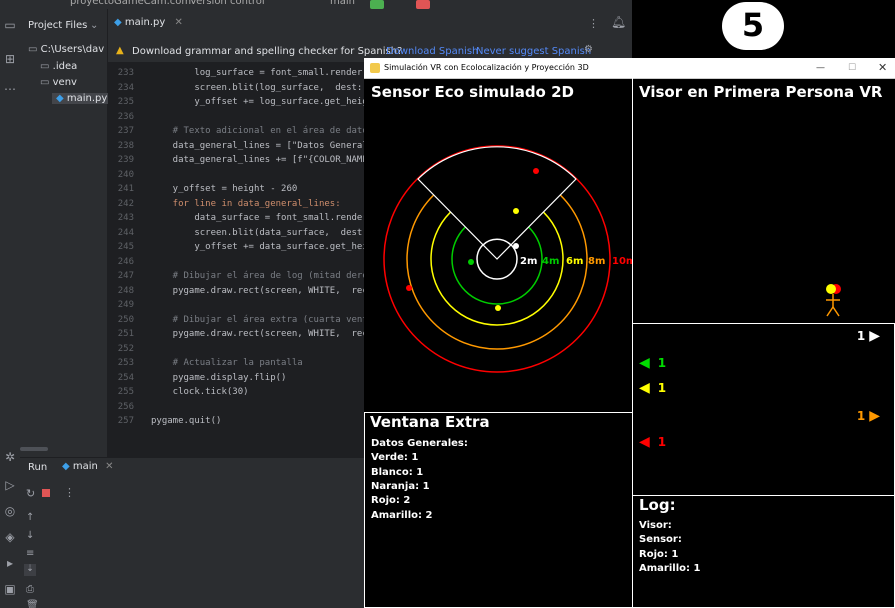 The image size is (895, 608). I want to click on more-icon: ⋯, so click(10, 89).